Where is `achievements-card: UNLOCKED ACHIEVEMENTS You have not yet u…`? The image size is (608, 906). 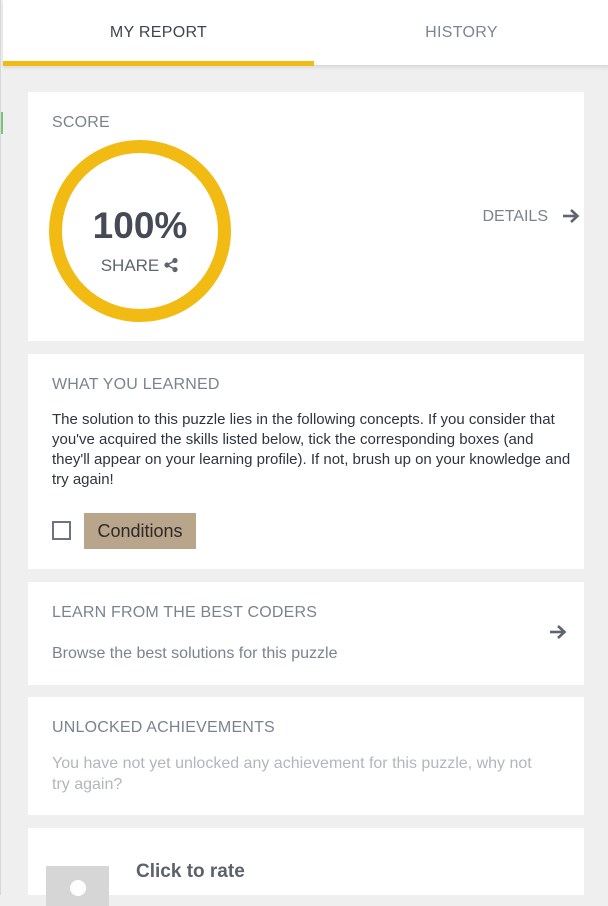 achievements-card: UNLOCKED ACHIEVEMENTS You have not yet u… is located at coordinates (306, 756).